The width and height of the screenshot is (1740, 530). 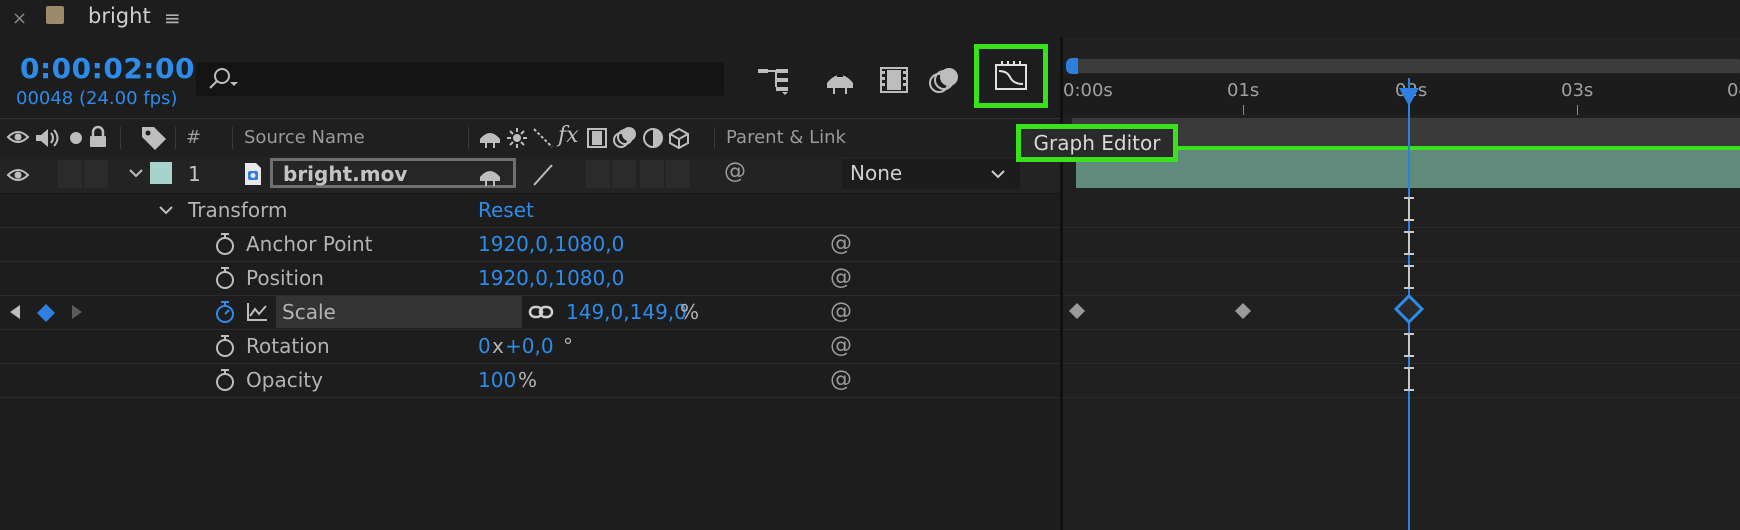 I want to click on panel-menu-icon: ≡, so click(x=172, y=18).